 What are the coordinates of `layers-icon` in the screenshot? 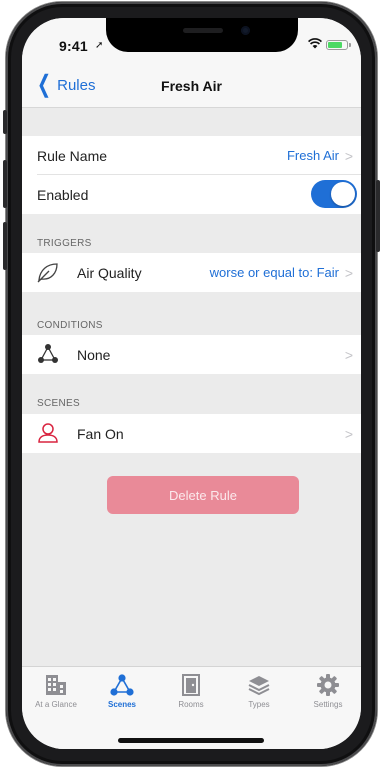 It's located at (259, 686).